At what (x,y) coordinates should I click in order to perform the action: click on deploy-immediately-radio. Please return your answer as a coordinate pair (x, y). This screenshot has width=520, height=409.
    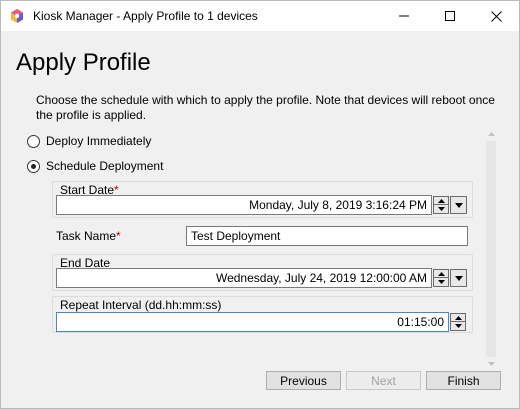
    Looking at the image, I should click on (33, 141).